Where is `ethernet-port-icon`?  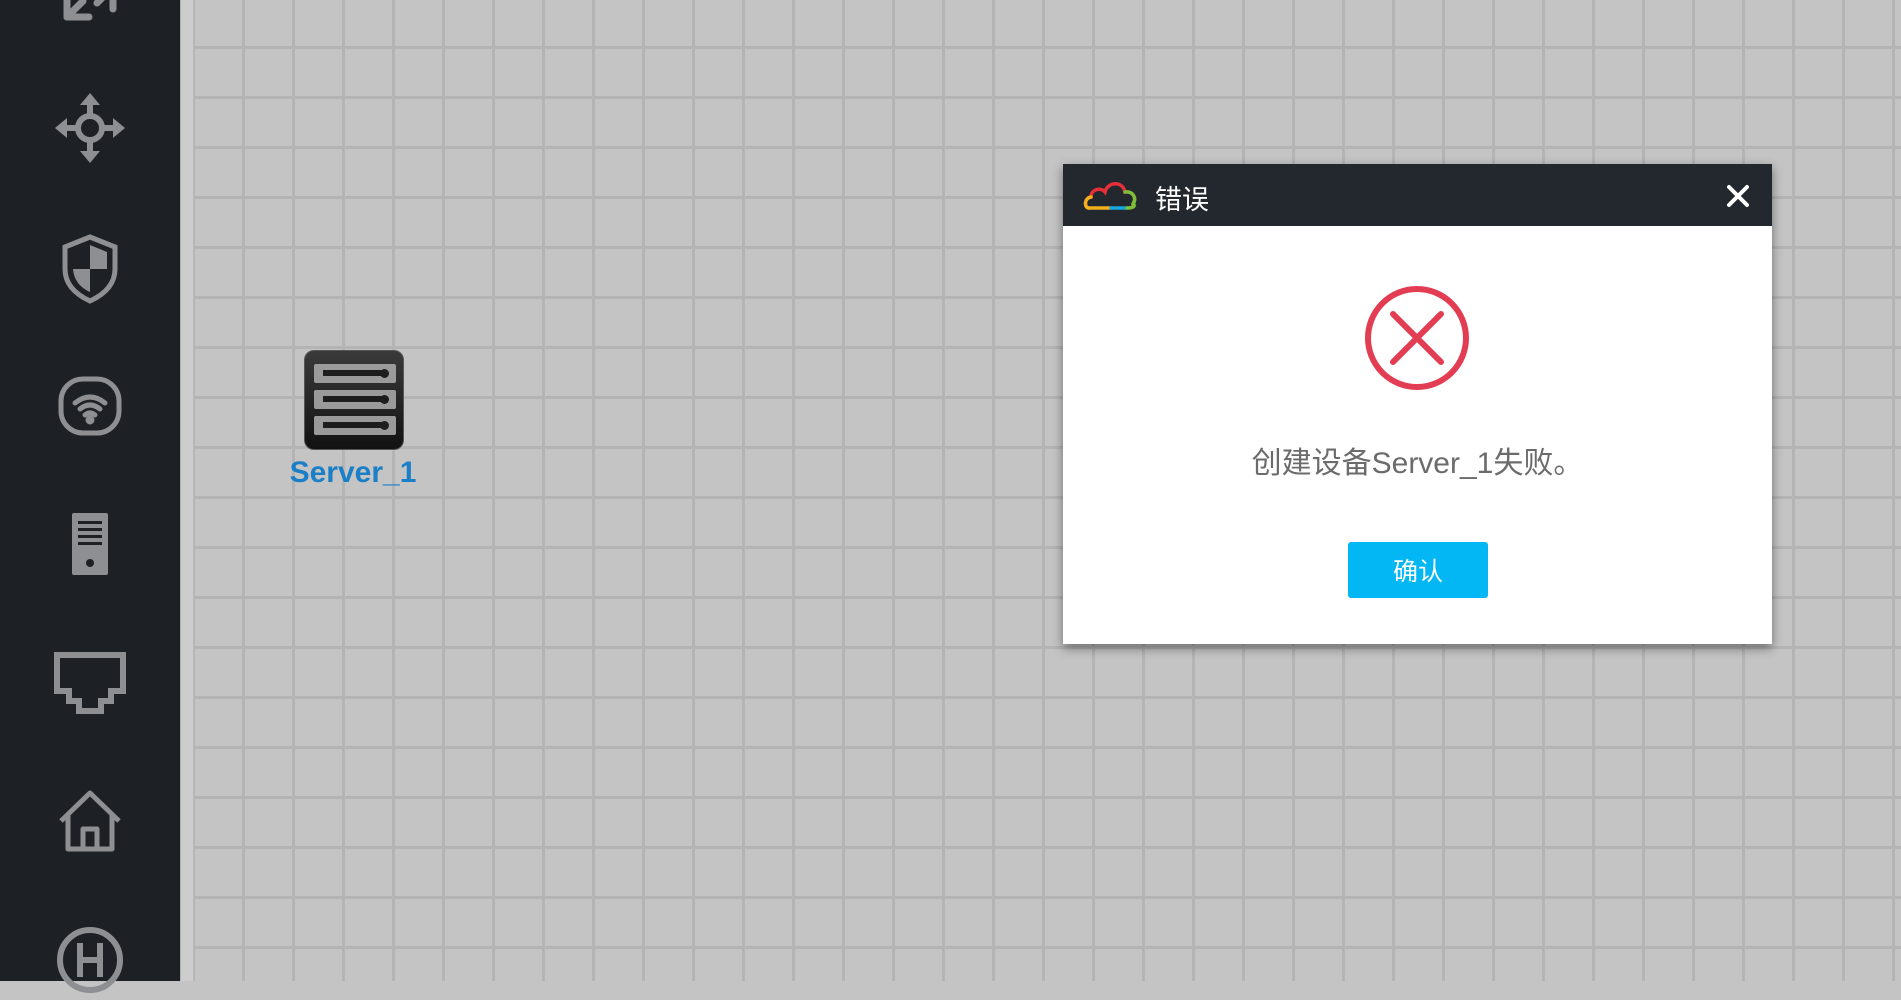 ethernet-port-icon is located at coordinates (90, 682).